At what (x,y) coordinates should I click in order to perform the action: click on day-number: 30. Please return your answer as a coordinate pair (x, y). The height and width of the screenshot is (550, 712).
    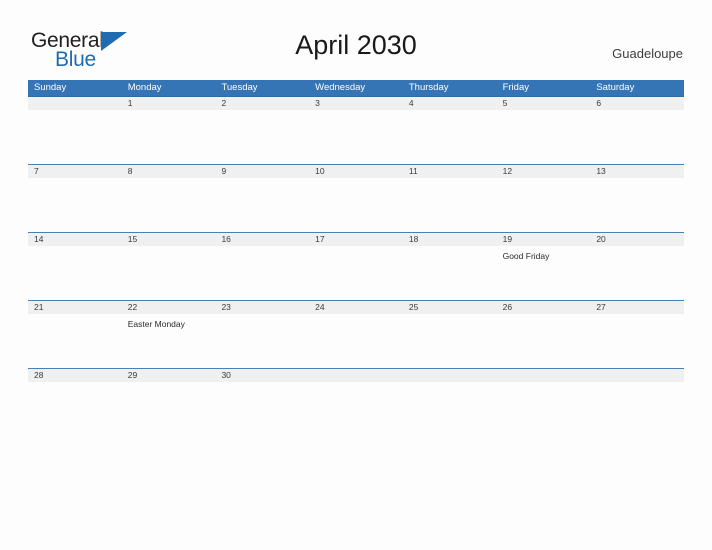
    Looking at the image, I should click on (226, 375).